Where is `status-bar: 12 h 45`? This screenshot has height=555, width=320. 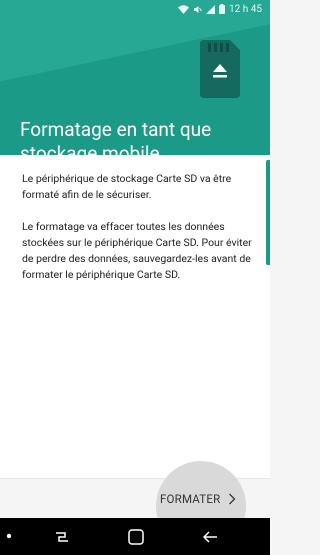 status-bar: 12 h 45 is located at coordinates (135, 9).